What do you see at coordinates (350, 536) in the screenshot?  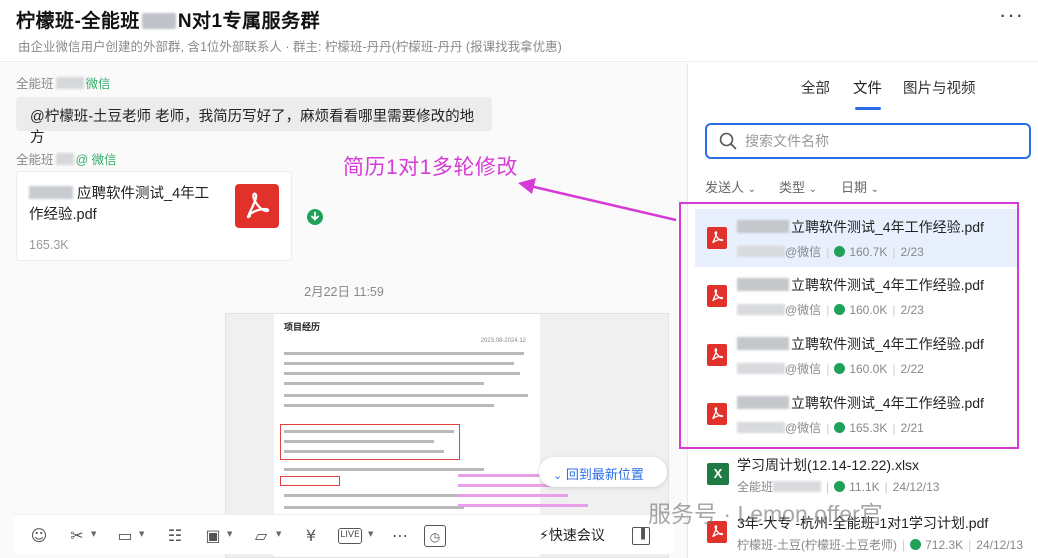 I see `live-icon: LIVE` at bounding box center [350, 536].